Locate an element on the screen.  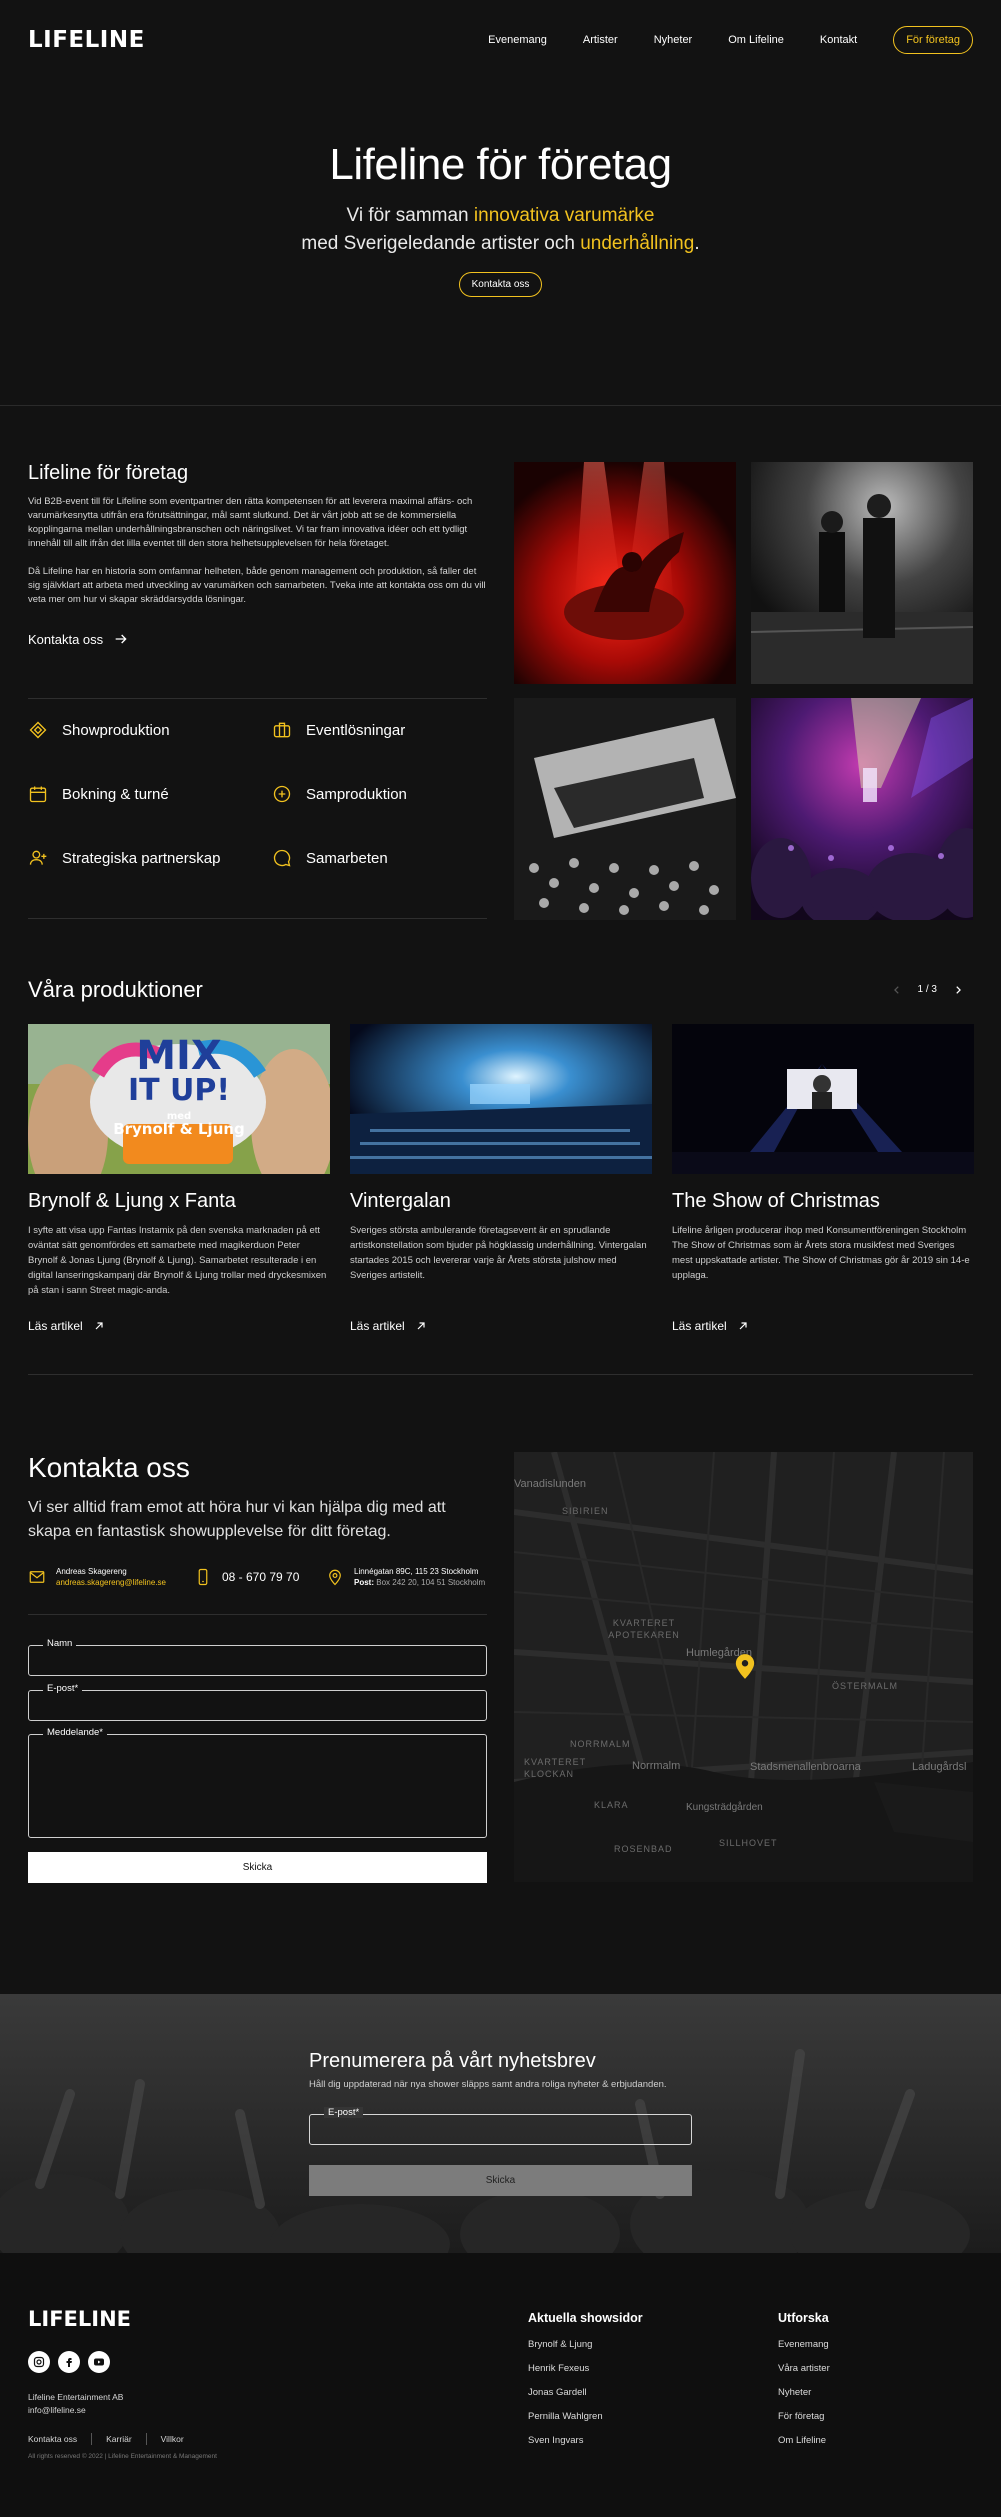
footer-link: Nyheter is located at coordinates (804, 2392).